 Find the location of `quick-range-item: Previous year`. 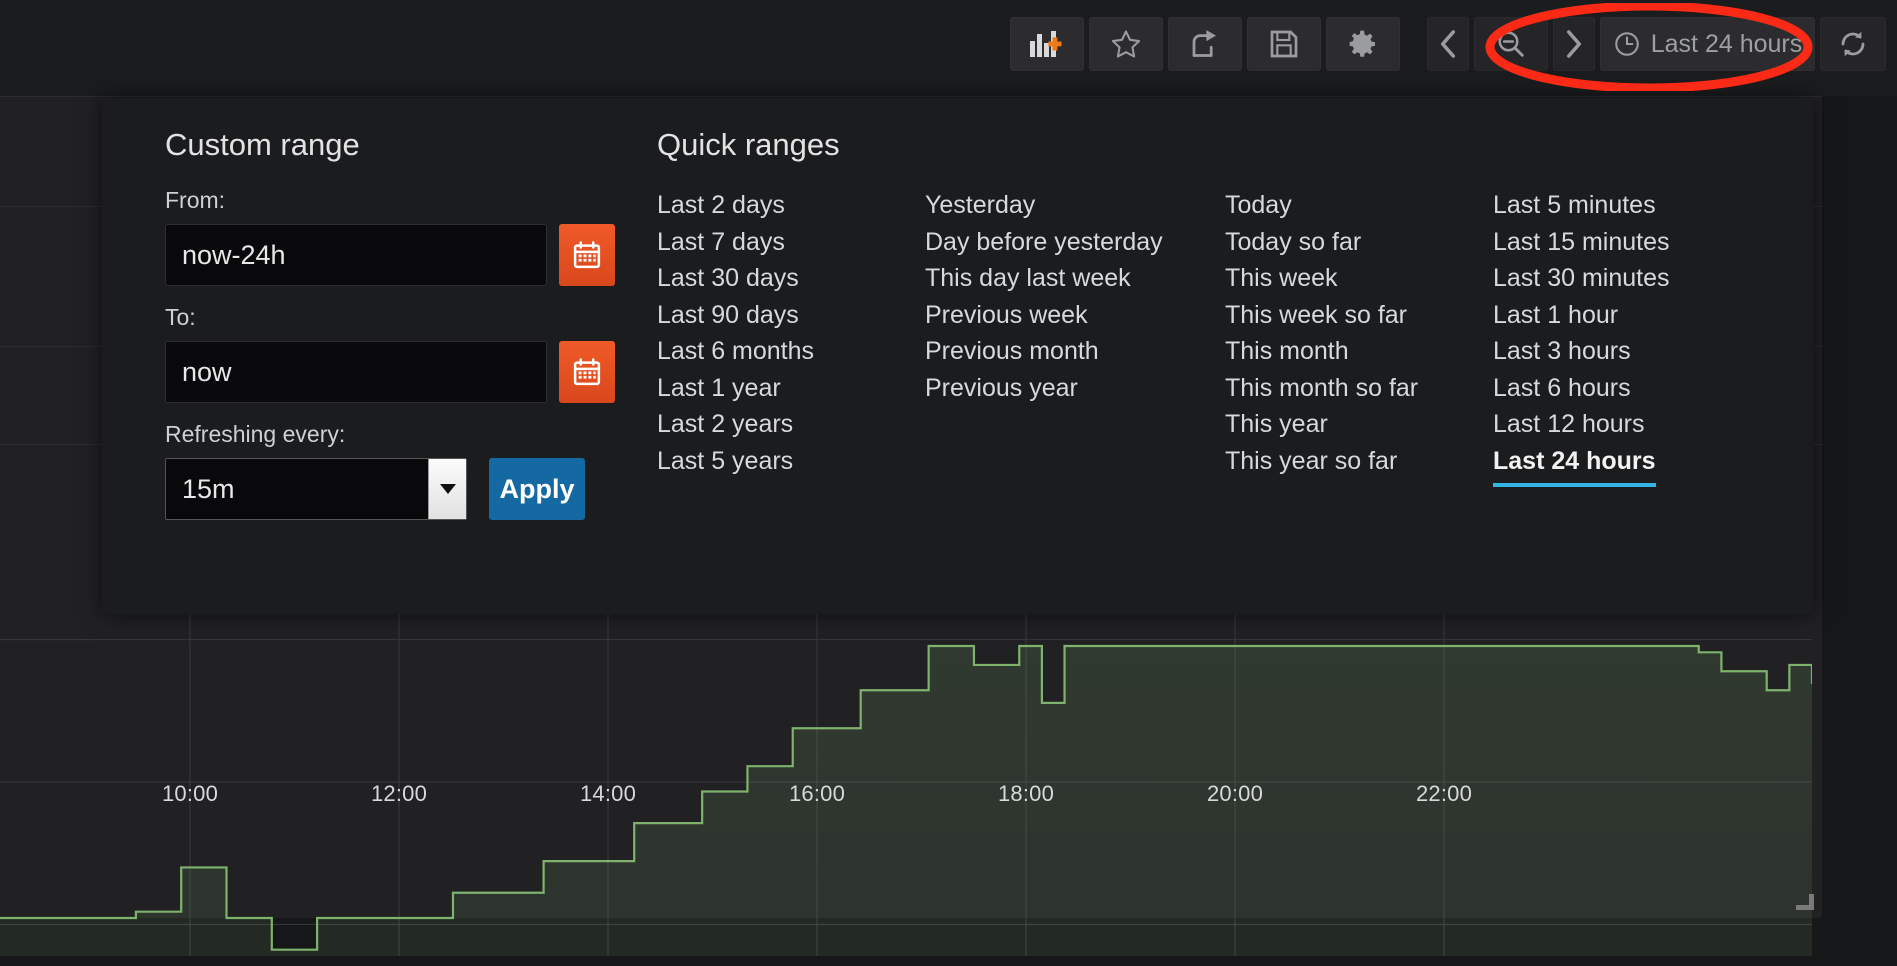

quick-range-item: Previous year is located at coordinates (1001, 388).